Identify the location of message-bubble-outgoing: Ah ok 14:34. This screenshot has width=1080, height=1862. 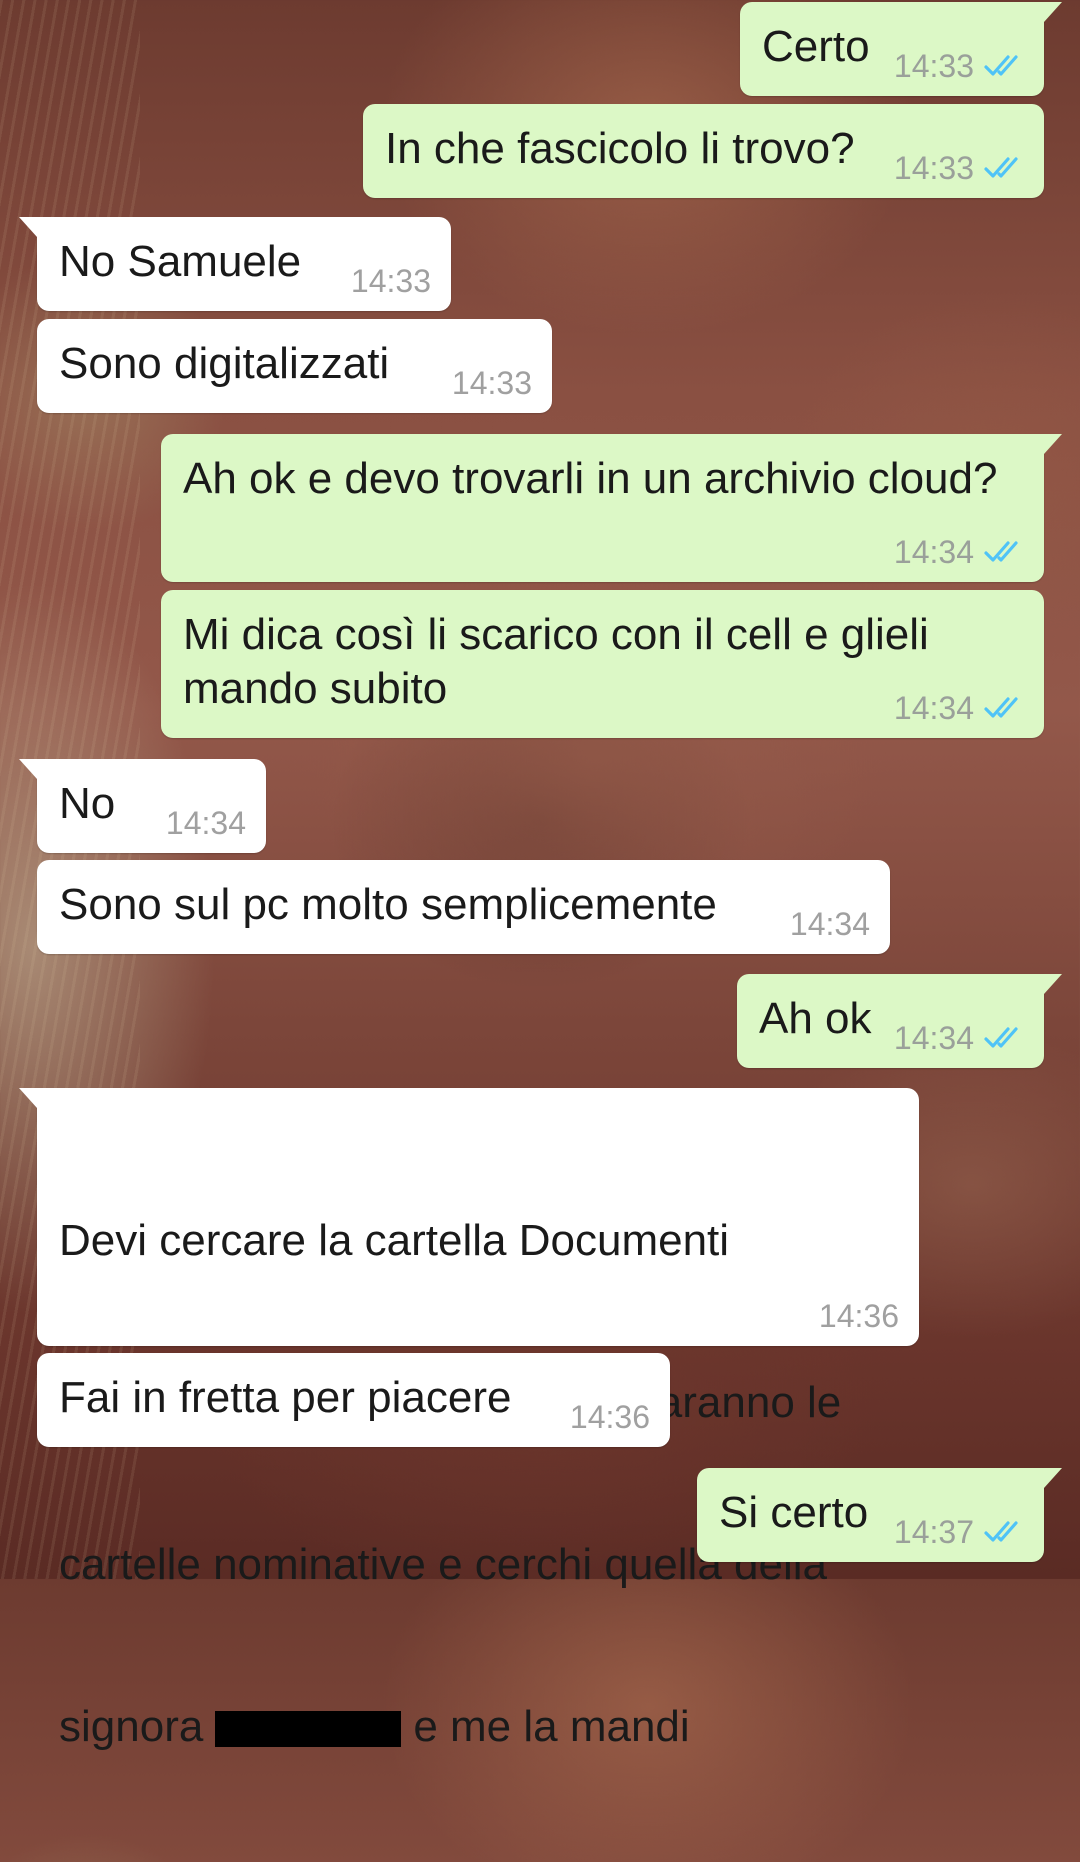
(899, 1021).